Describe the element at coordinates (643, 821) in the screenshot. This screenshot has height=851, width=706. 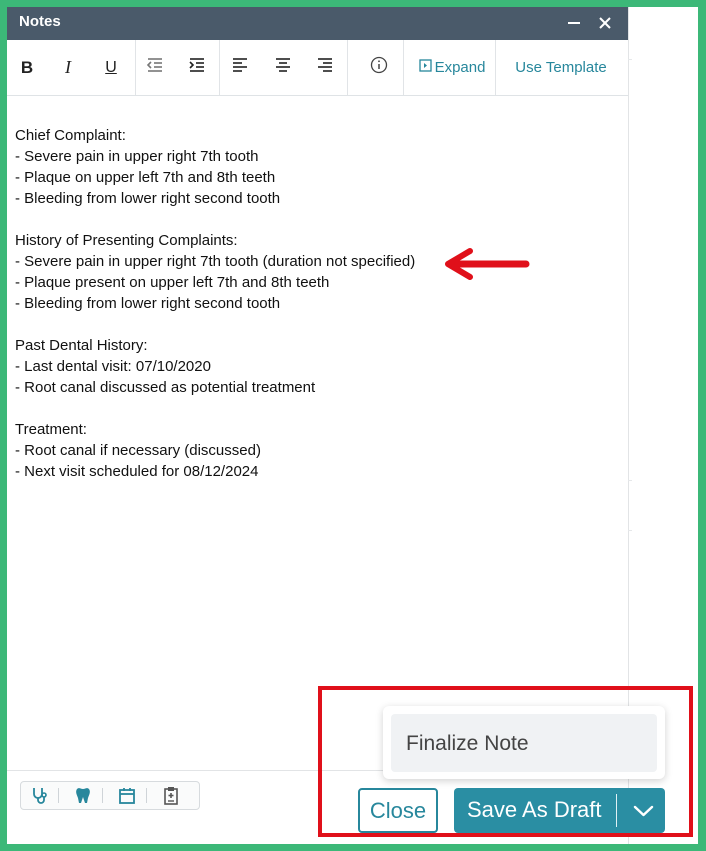
I see `chevron-down-icon` at that location.